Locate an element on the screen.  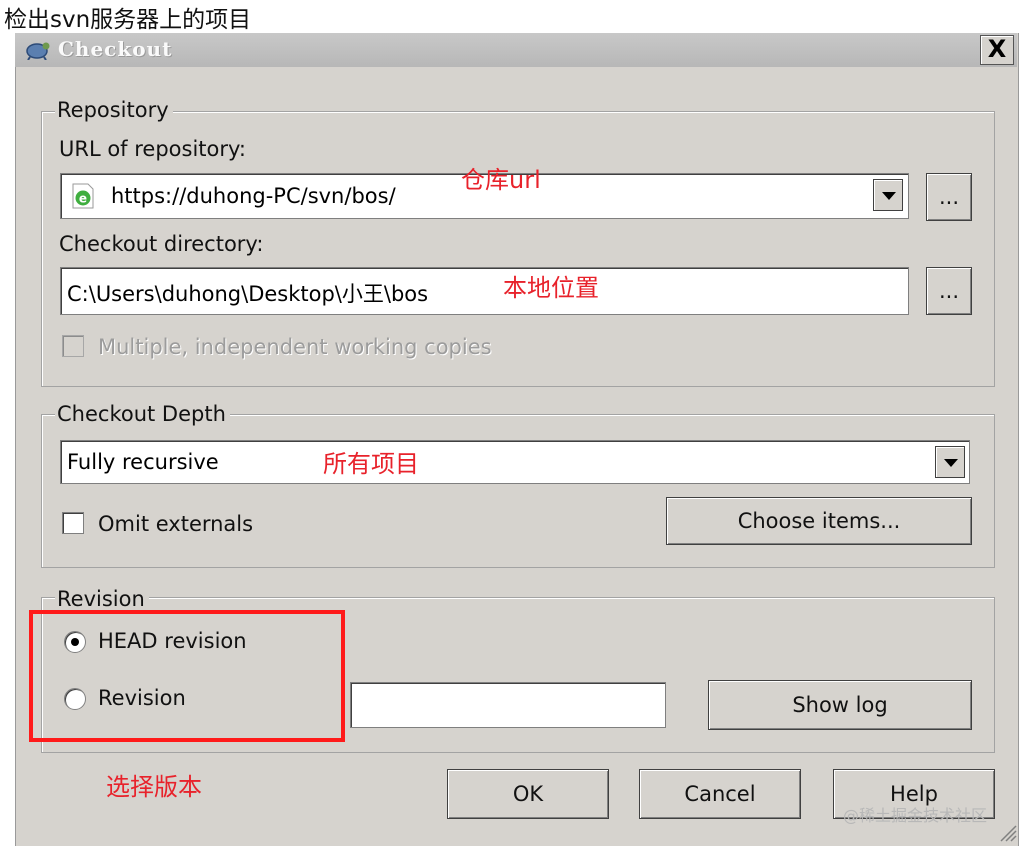
cancel-button: Cancel is located at coordinates (720, 794).